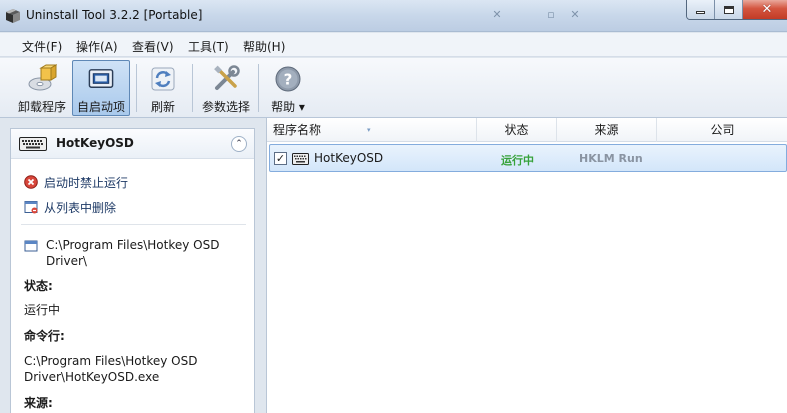 Image resolution: width=787 pixels, height=413 pixels. What do you see at coordinates (264, 46) in the screenshot?
I see `menu-help: 帮助(H)` at bounding box center [264, 46].